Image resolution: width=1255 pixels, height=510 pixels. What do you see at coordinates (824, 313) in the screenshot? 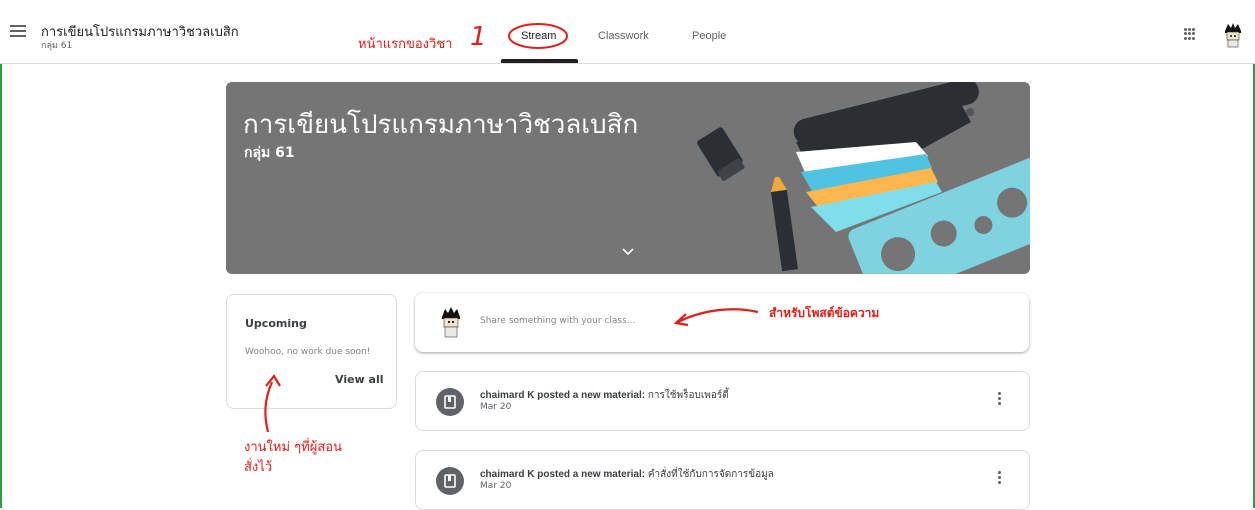
I see `annotation-post-hint: สำหรับโพสต์ข้อความ` at bounding box center [824, 313].